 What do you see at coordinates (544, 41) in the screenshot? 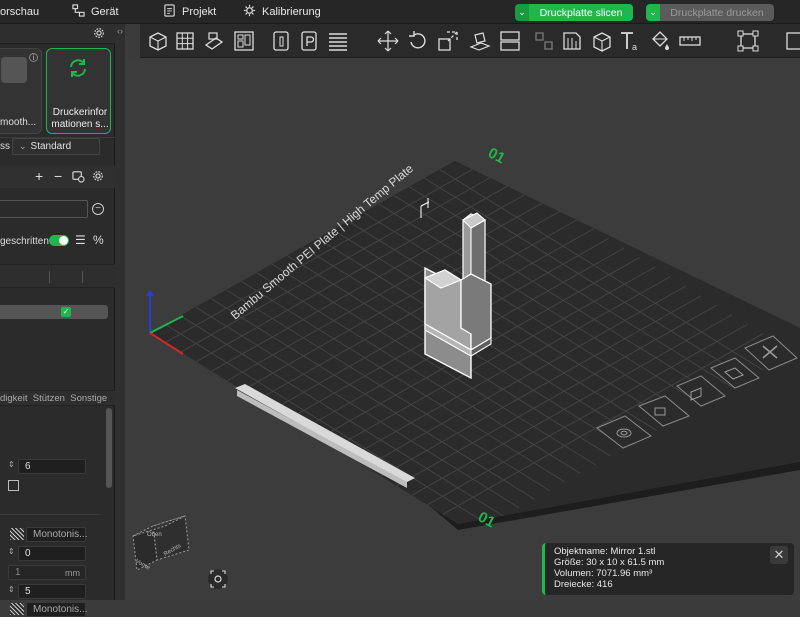
I see `split-icon` at bounding box center [544, 41].